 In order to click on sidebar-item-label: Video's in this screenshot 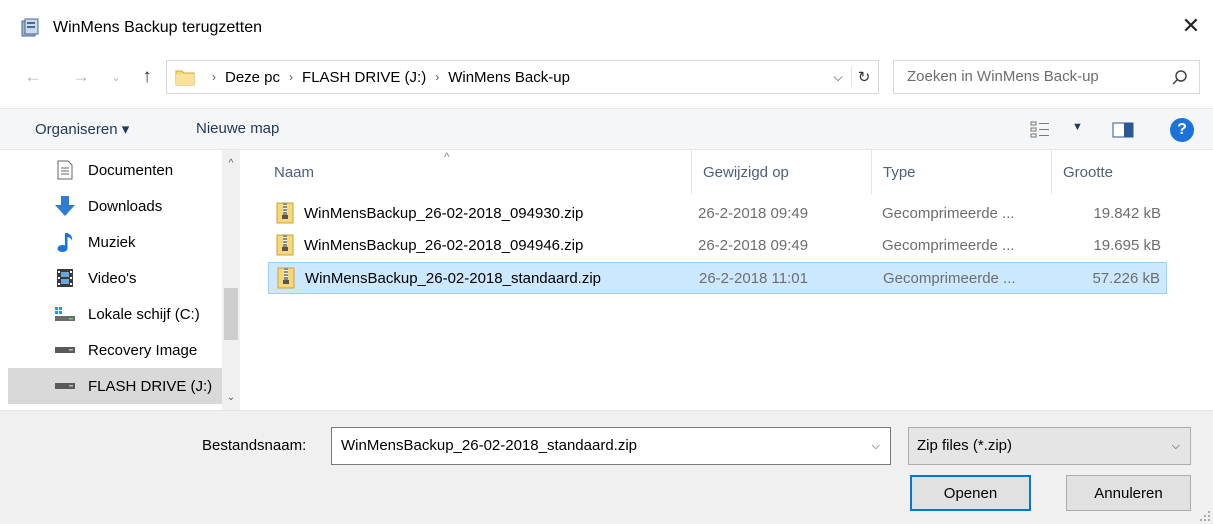, I will do `click(112, 278)`.